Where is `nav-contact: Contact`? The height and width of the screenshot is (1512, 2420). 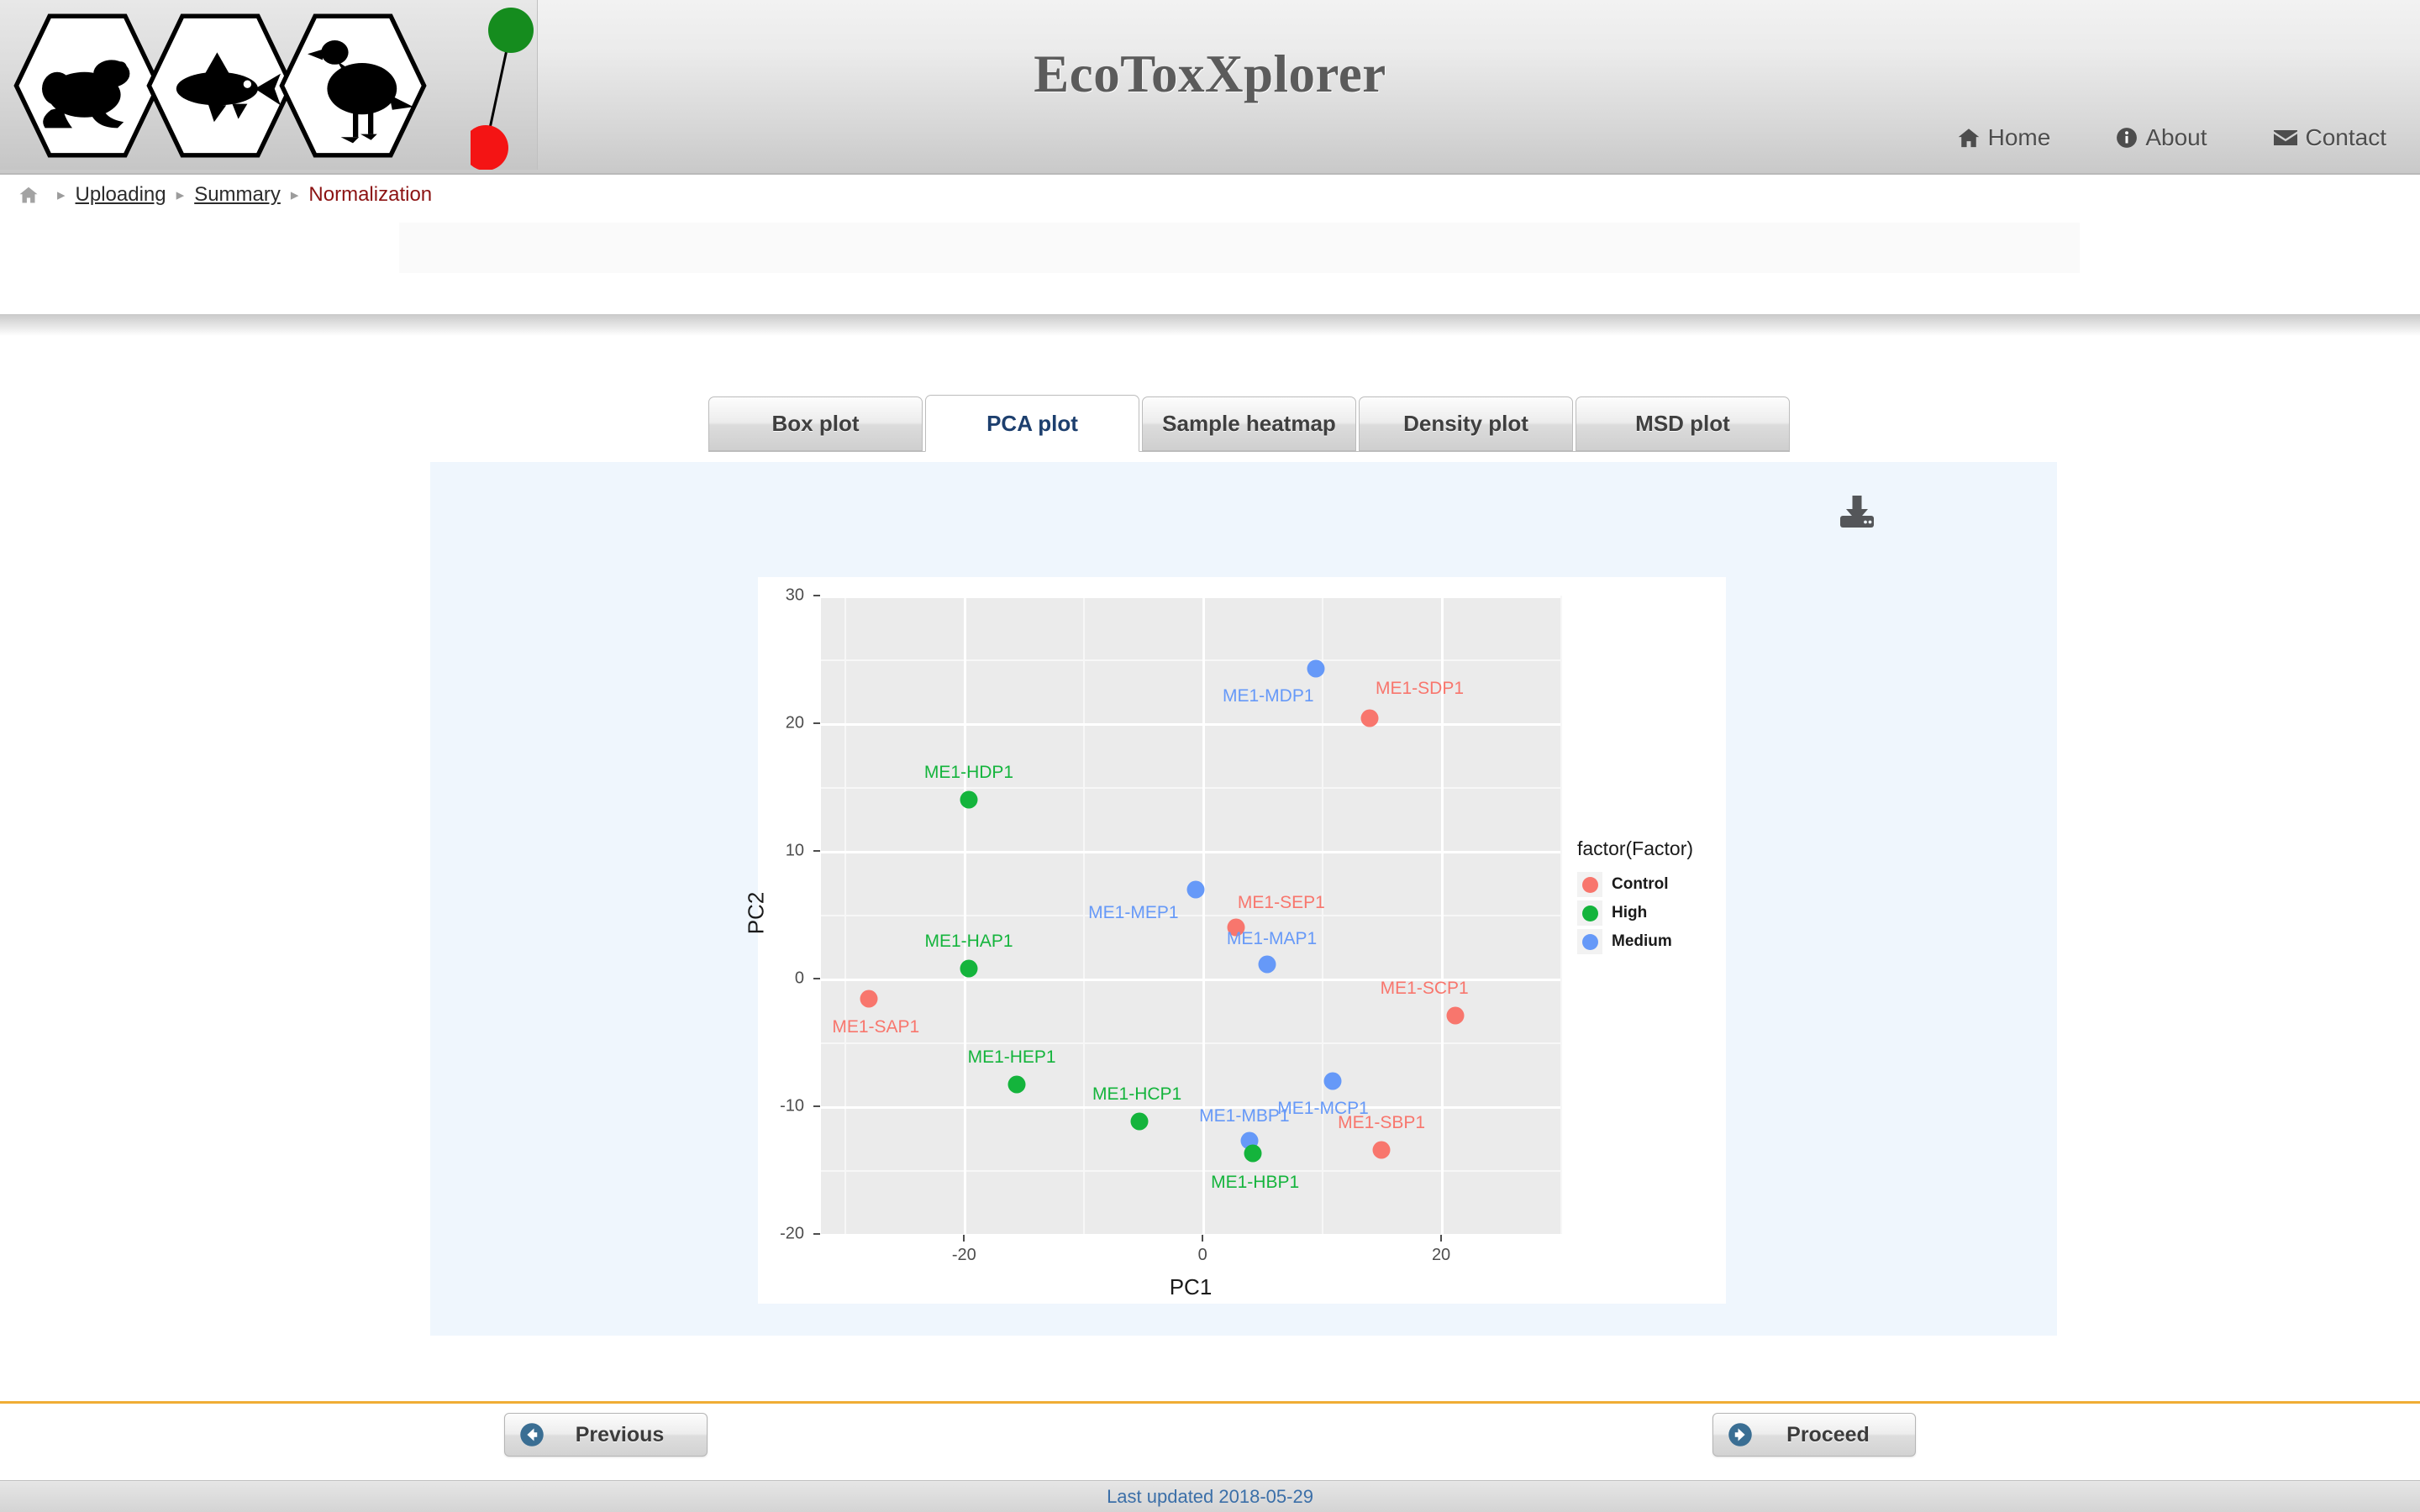 nav-contact: Contact is located at coordinates (2329, 137).